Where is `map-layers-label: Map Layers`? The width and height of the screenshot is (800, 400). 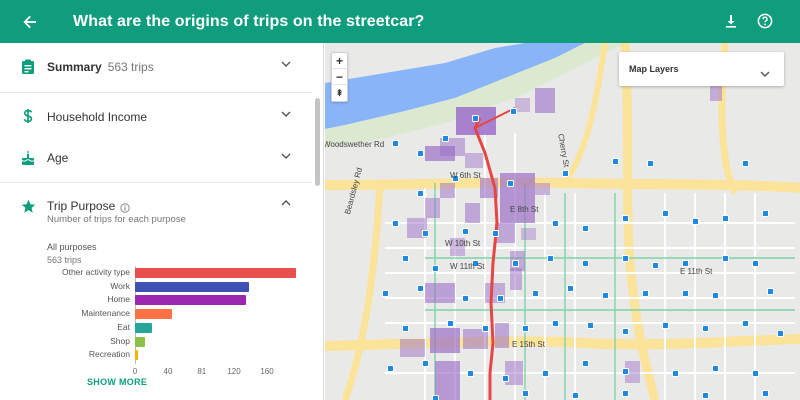
map-layers-label: Map Layers is located at coordinates (654, 69).